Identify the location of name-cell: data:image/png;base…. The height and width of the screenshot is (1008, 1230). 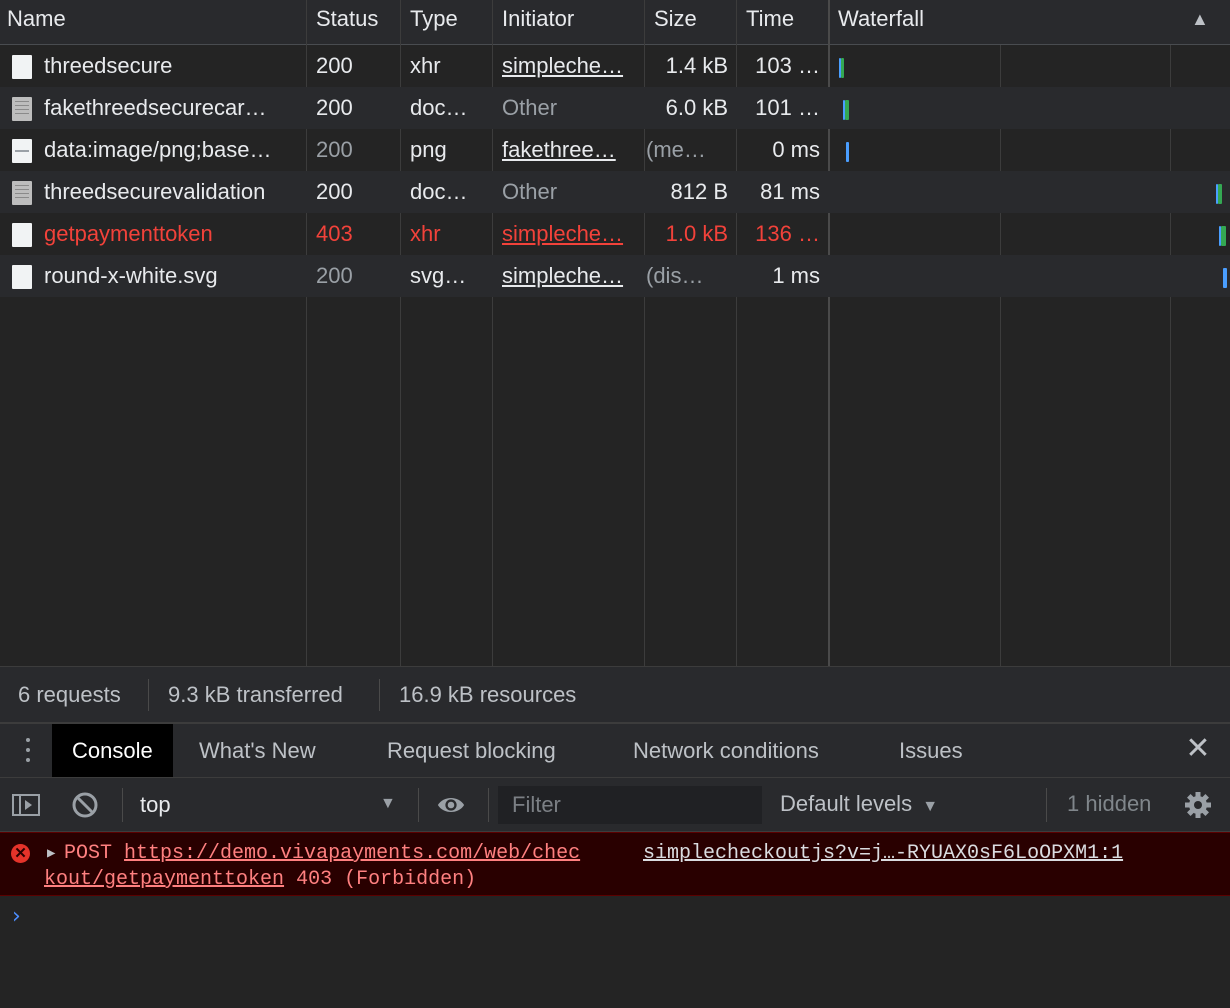
(171, 150).